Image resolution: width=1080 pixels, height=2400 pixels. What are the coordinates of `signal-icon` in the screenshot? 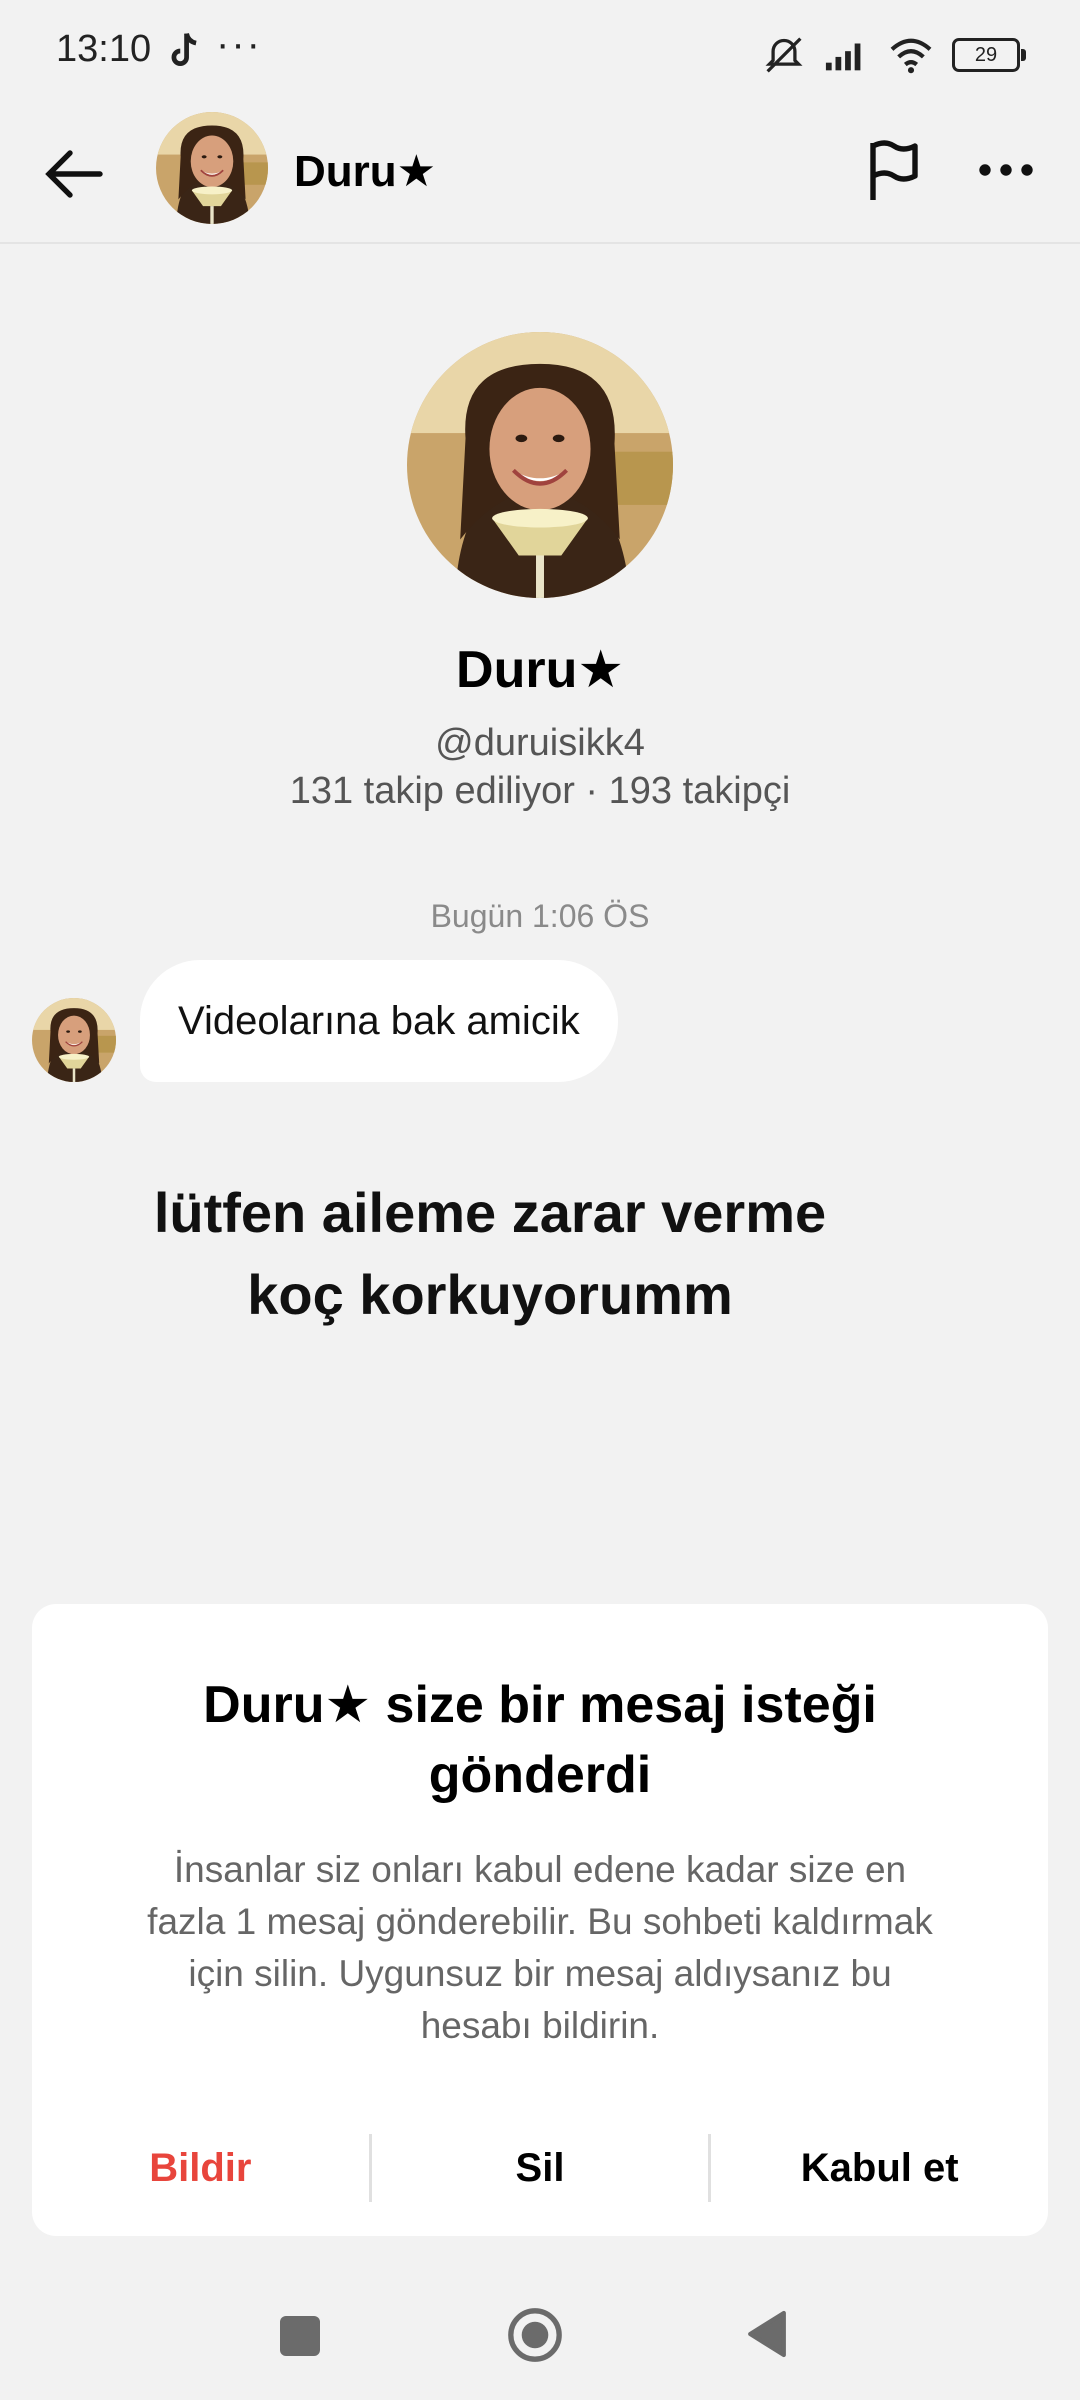 It's located at (843, 57).